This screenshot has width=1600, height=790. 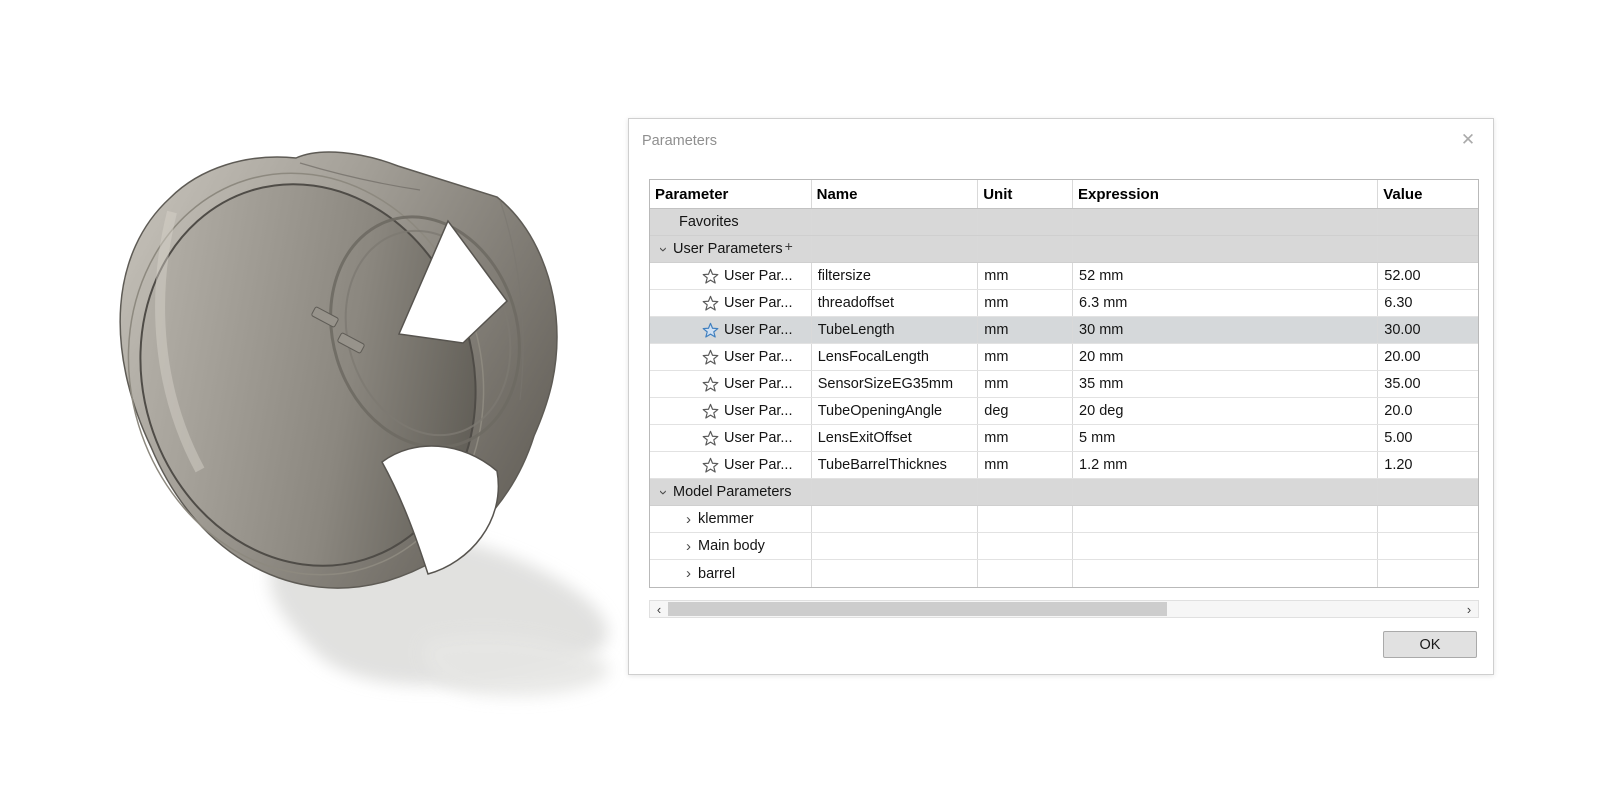 I want to click on row-label: Favorites, so click(x=709, y=222).